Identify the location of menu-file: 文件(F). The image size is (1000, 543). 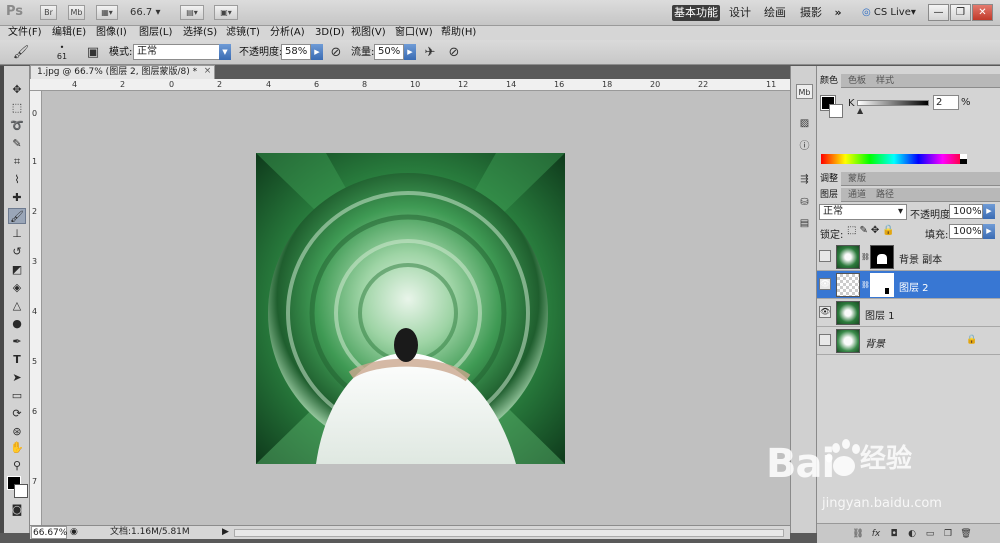
(25, 33).